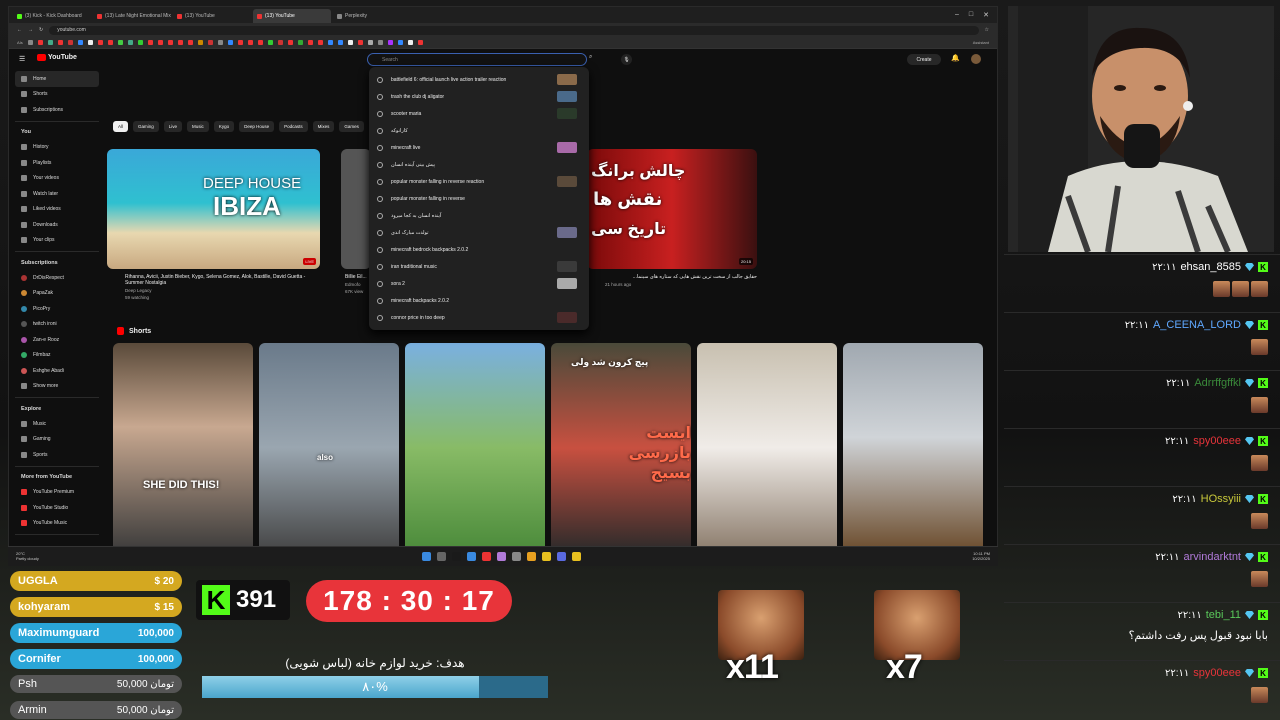  Describe the element at coordinates (57, 408) in the screenshot. I see `sidebar-header: Explore` at that location.